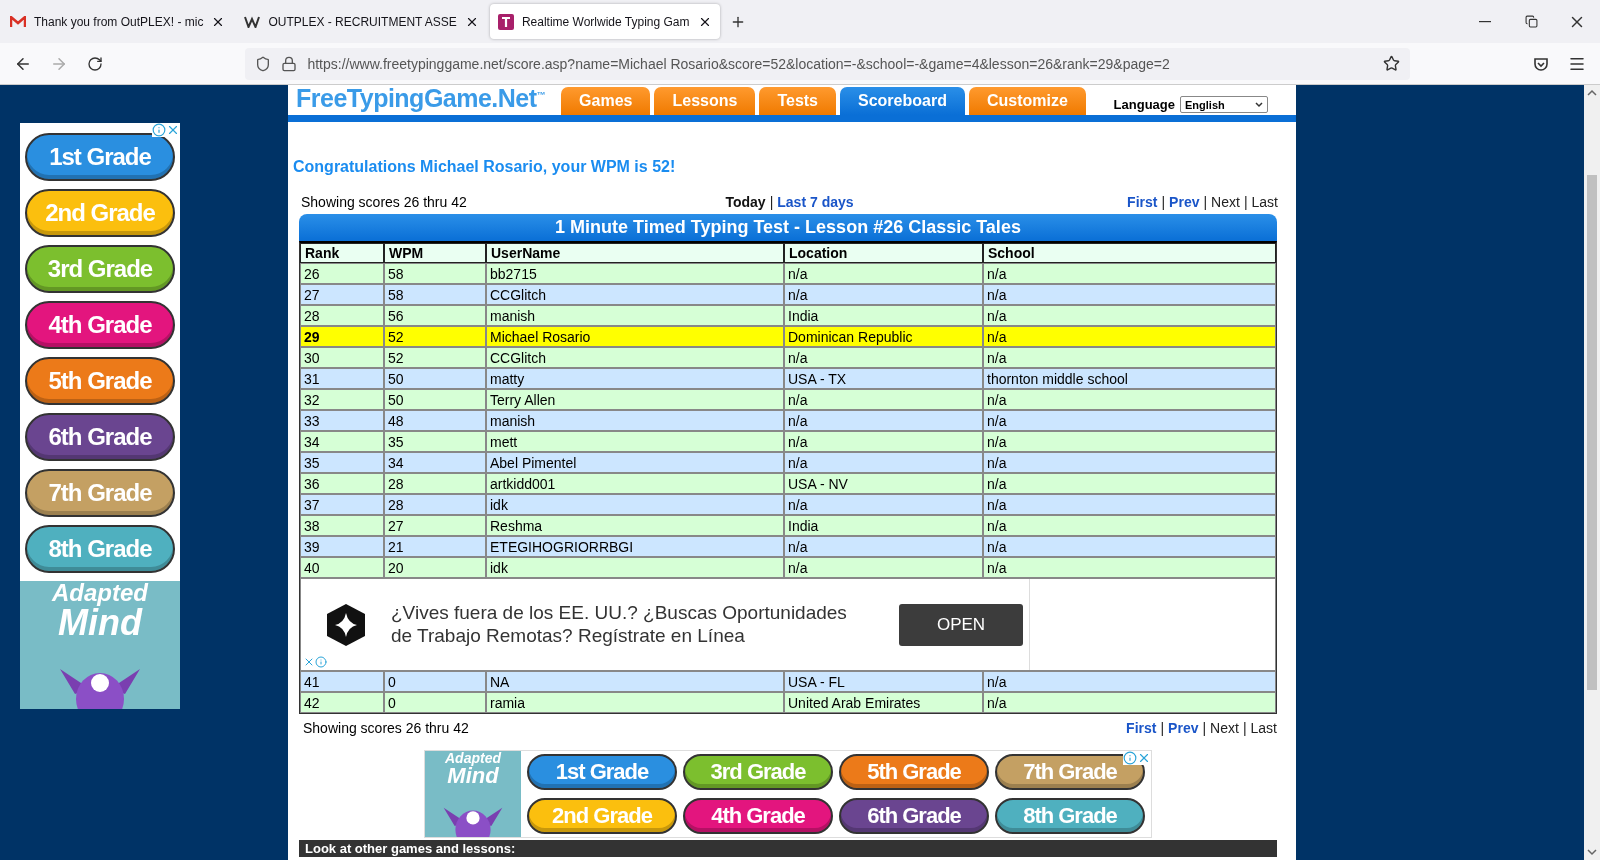 Image resolution: width=1600 pixels, height=860 pixels. Describe the element at coordinates (435, 546) in the screenshot. I see `table-cell: 21` at that location.